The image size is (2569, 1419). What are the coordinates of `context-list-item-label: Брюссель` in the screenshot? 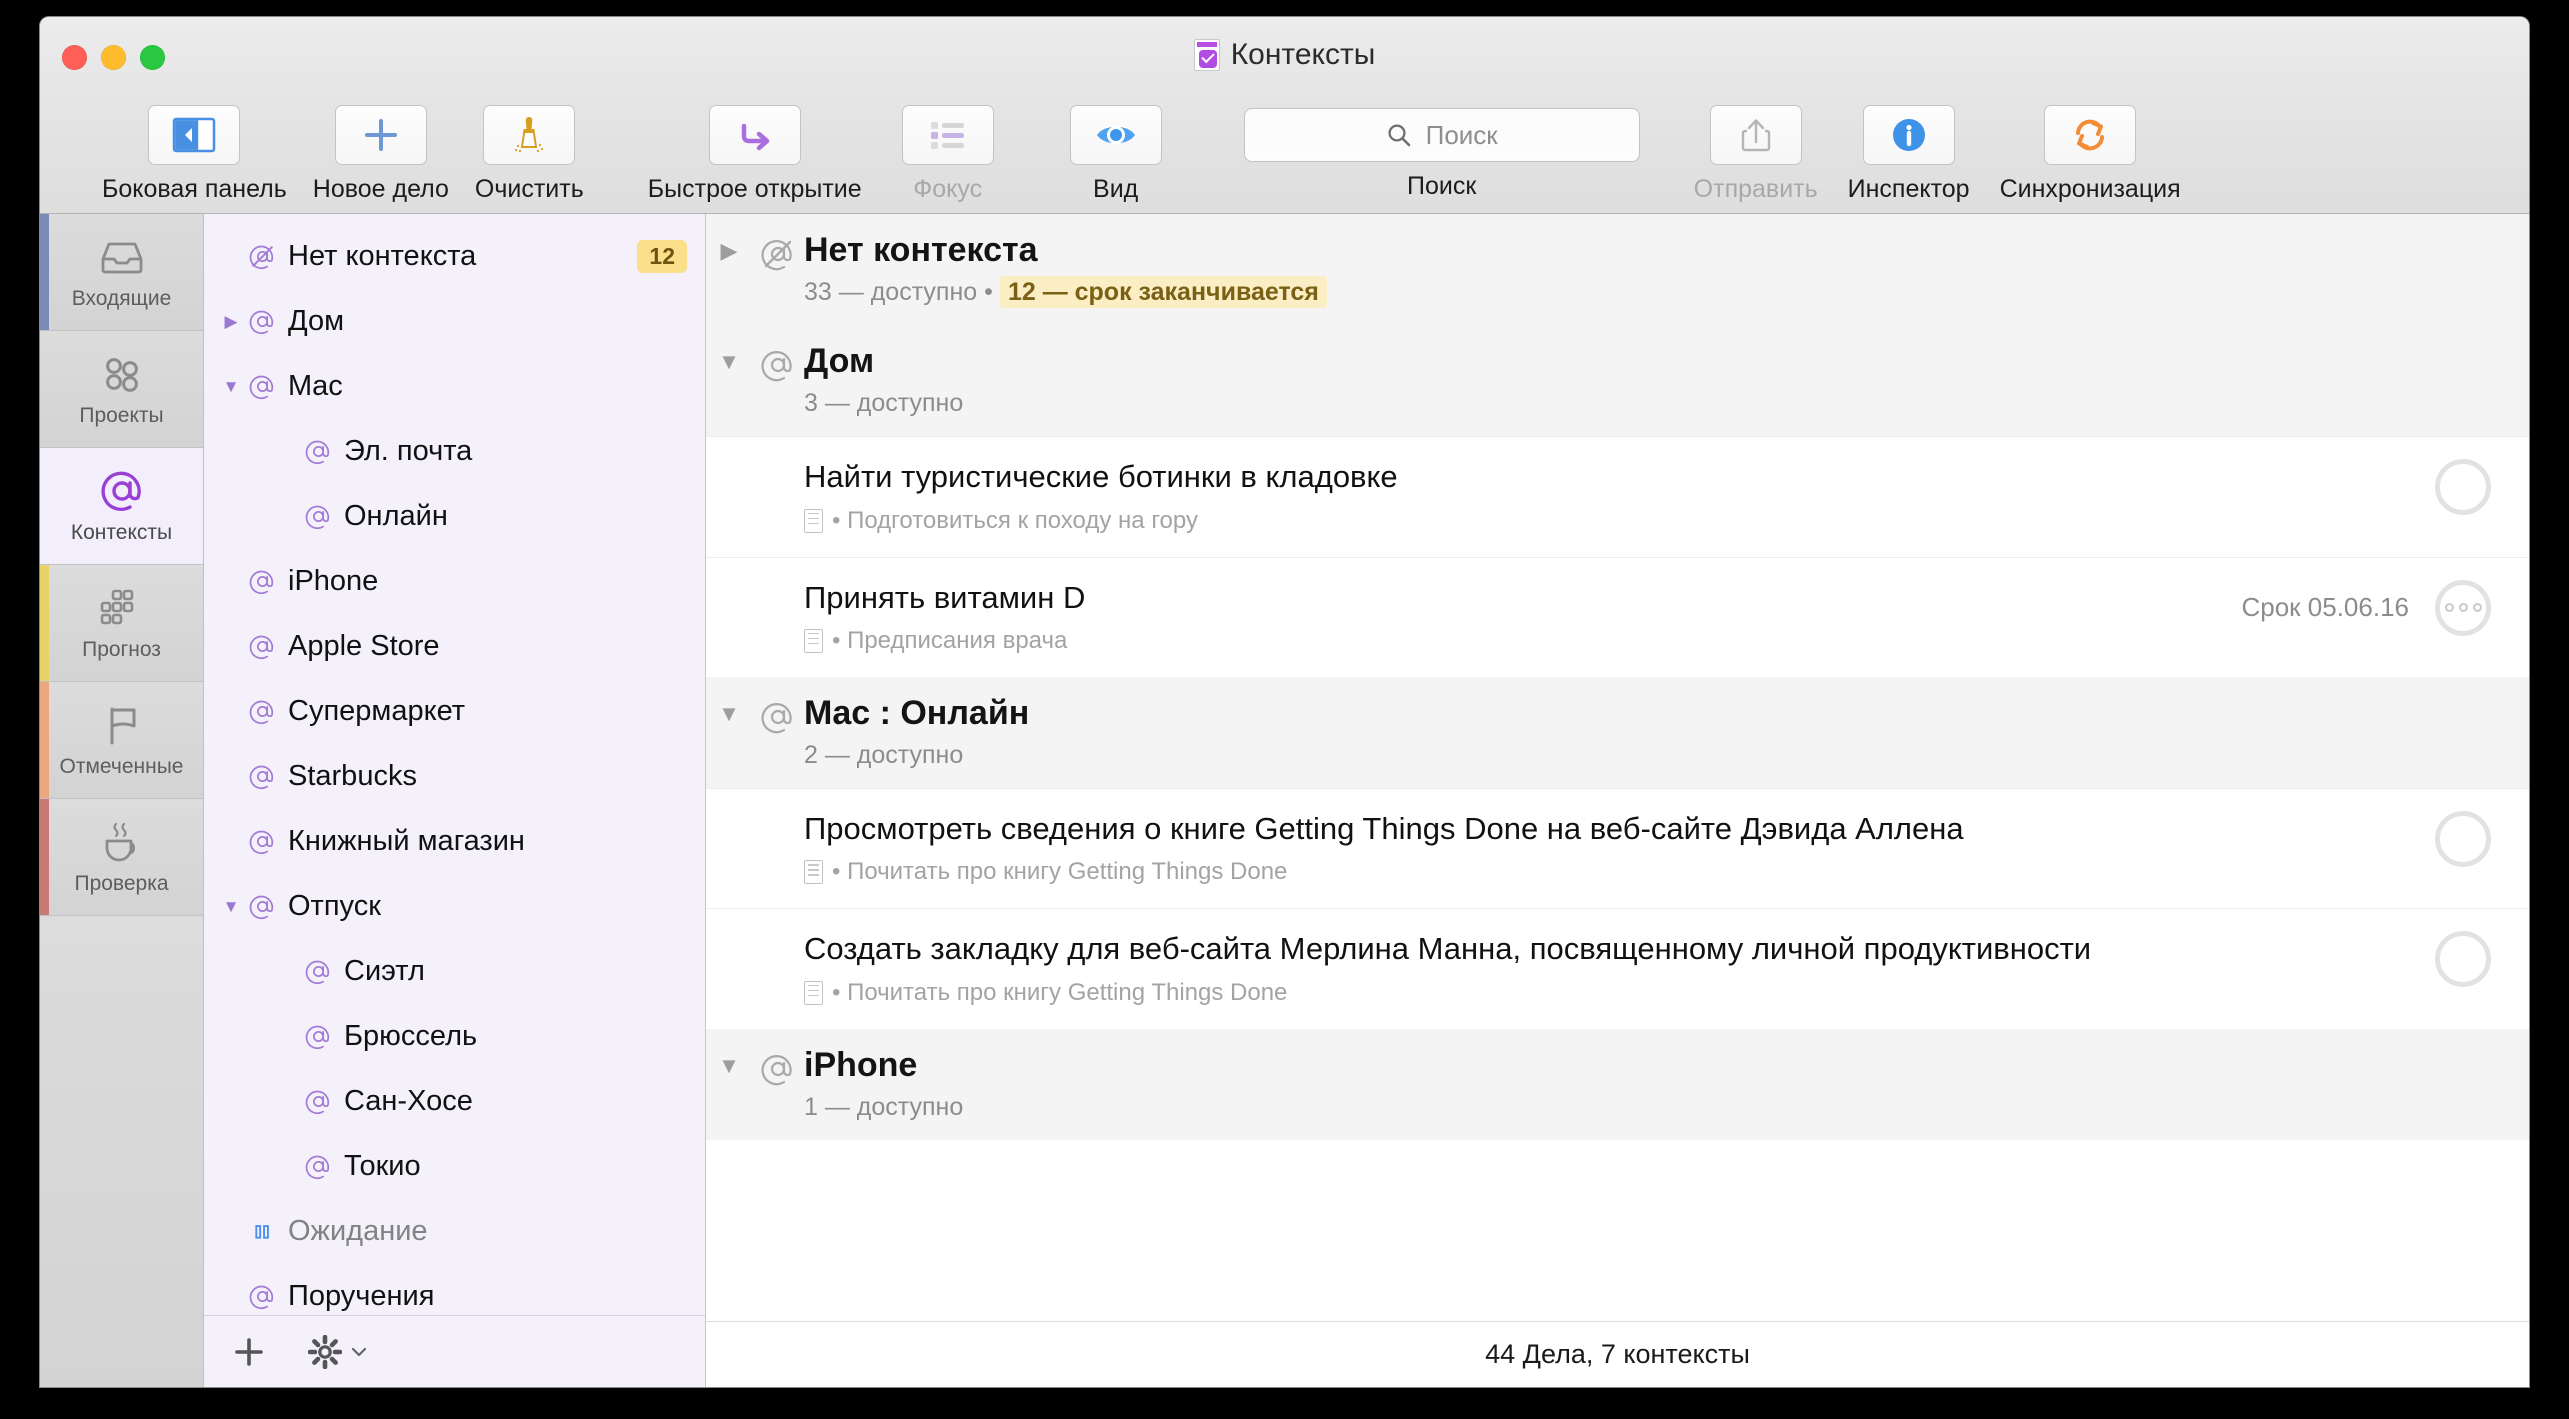 It's located at (411, 1036).